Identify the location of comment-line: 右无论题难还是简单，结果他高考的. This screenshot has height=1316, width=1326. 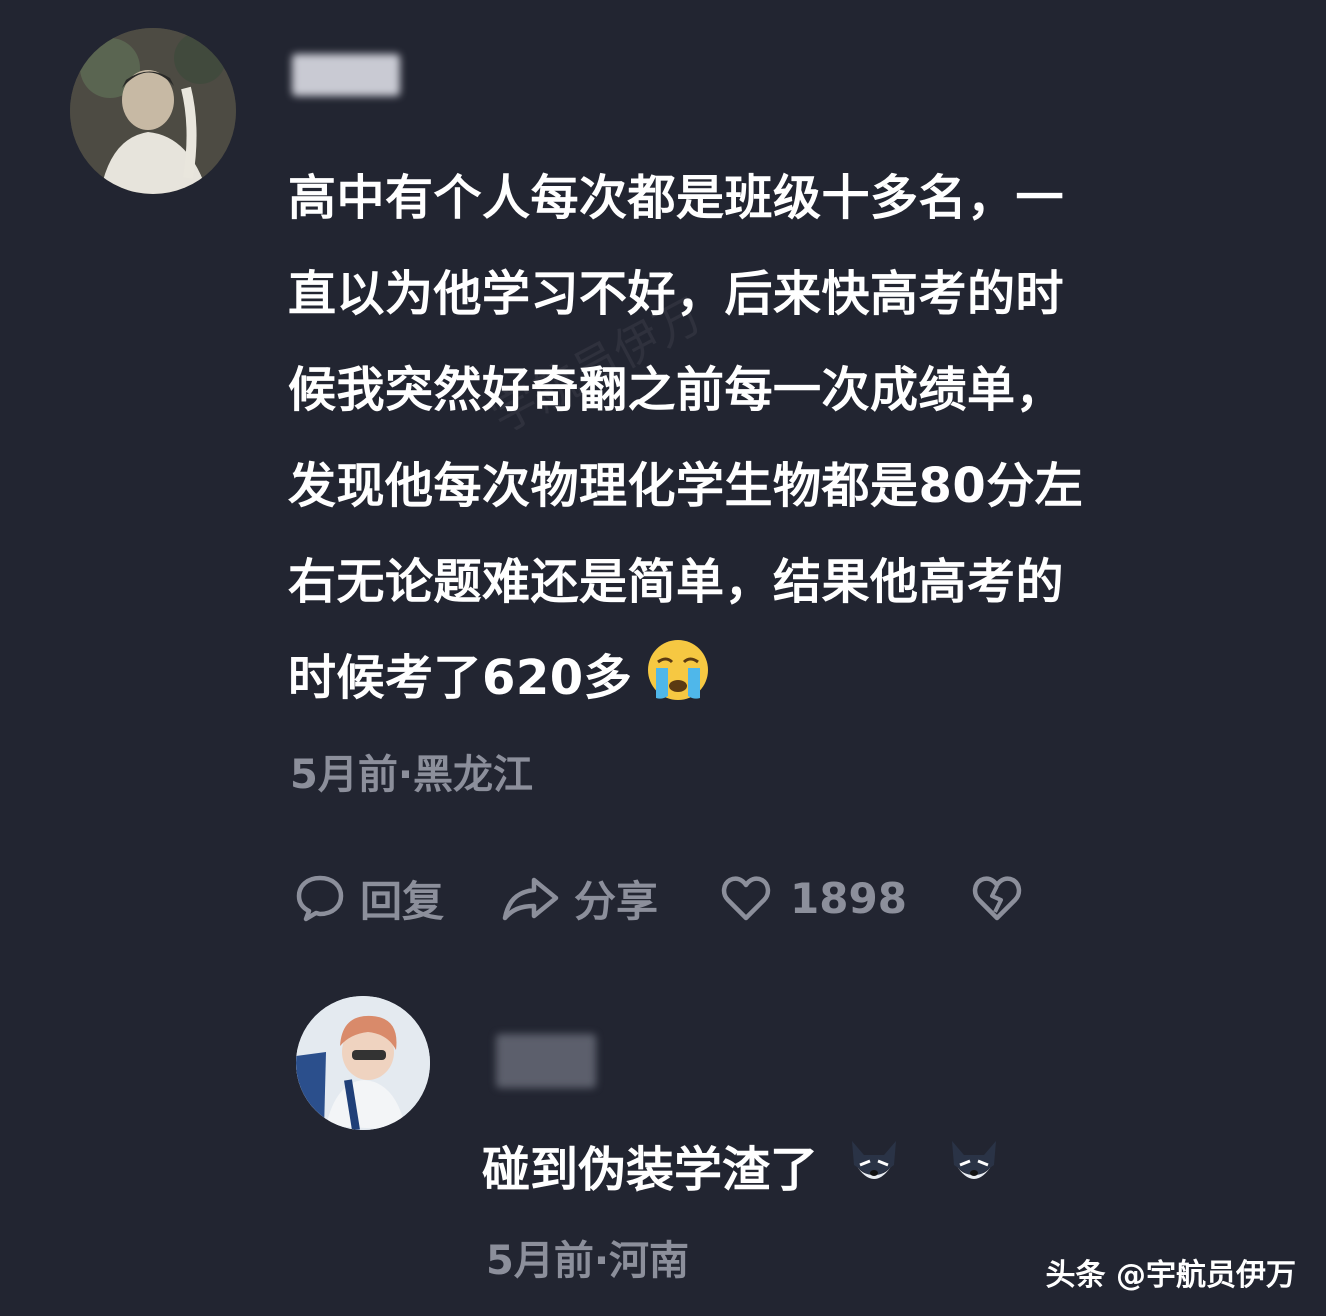
(676, 582).